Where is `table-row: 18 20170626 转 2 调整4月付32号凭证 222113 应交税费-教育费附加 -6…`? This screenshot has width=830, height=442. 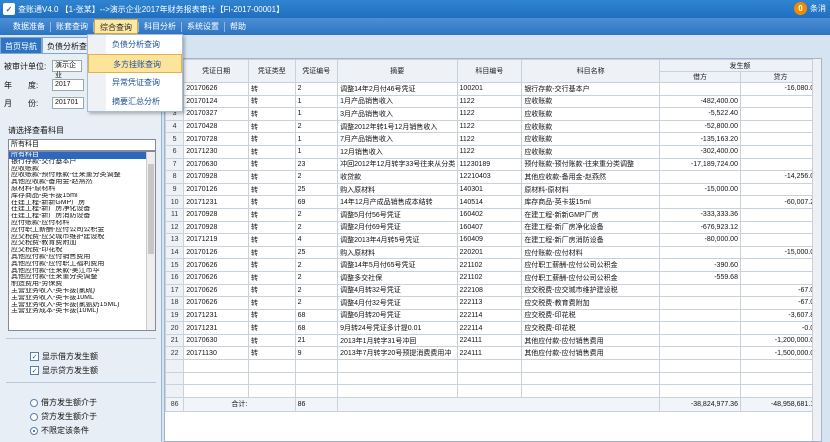 table-row: 18 20170626 转 2 调整4月付32号凭证 222113 应交税费-教育费附加 -6… is located at coordinates (493, 303).